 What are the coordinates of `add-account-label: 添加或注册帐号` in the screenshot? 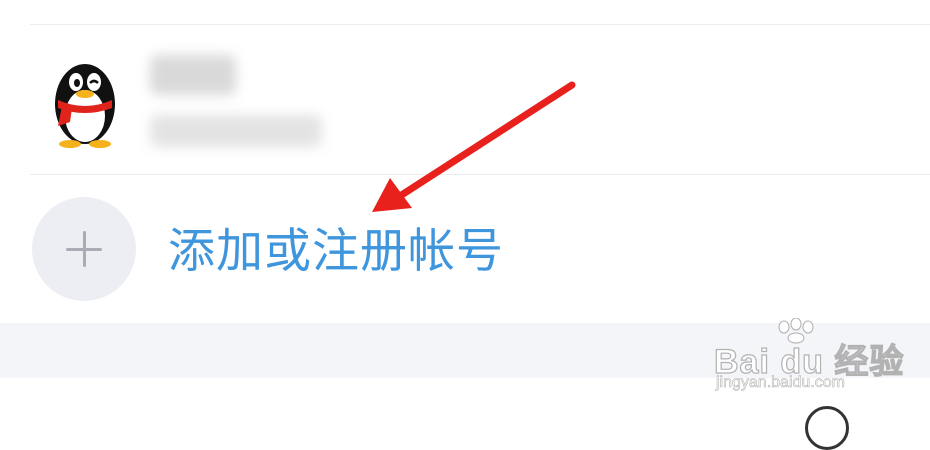 It's located at (336, 252).